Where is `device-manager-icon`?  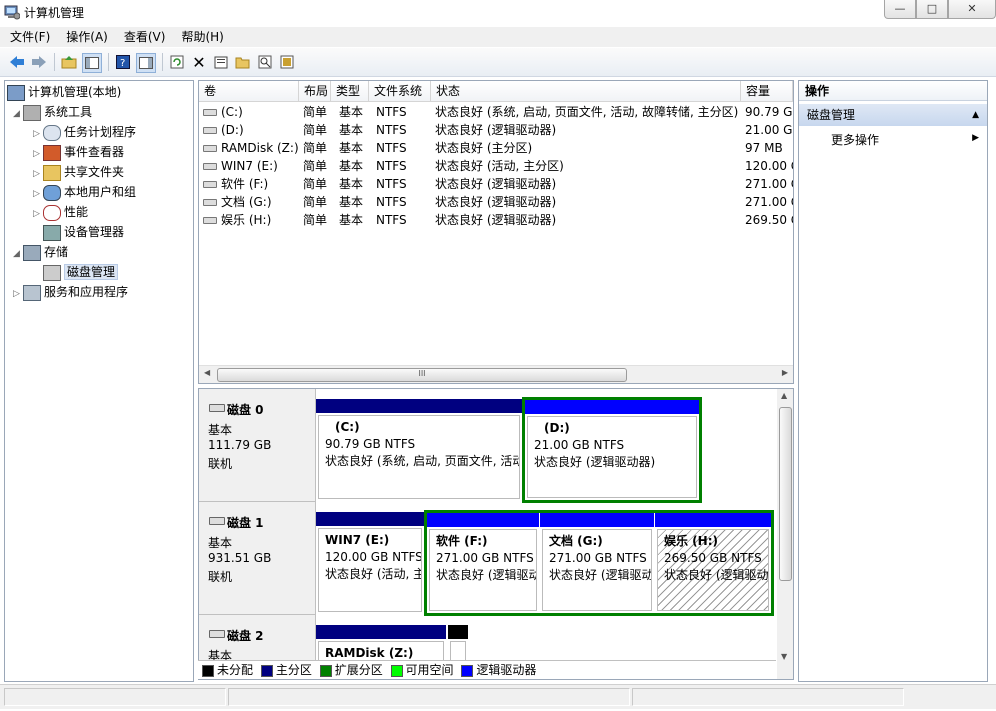 device-manager-icon is located at coordinates (52, 232).